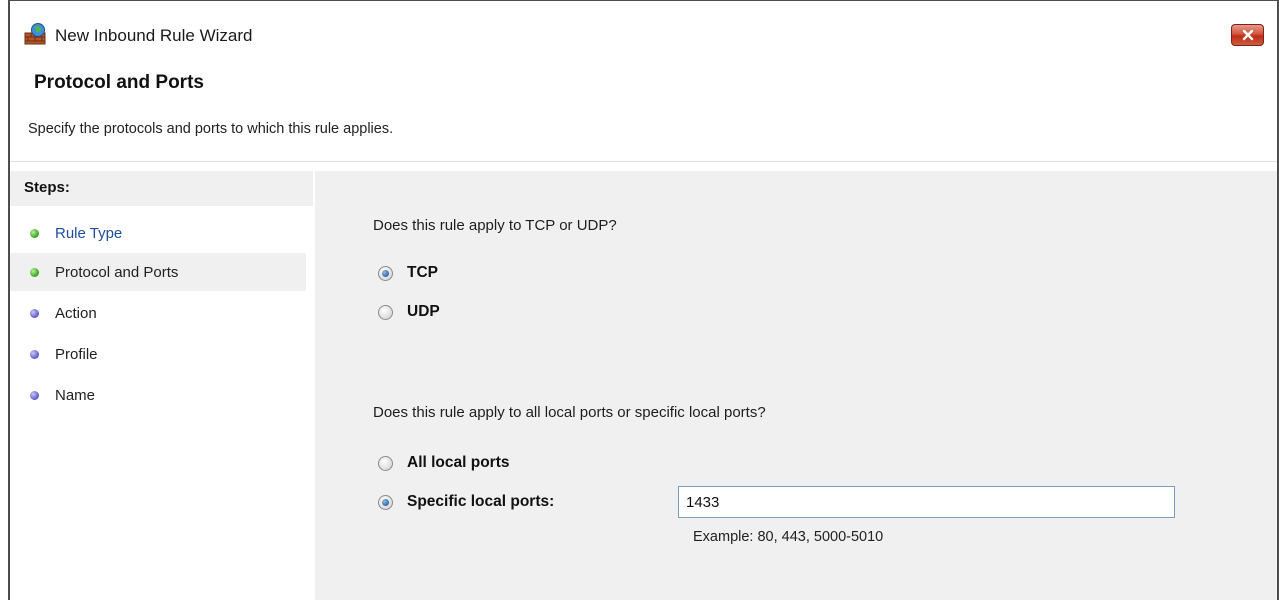  Describe the element at coordinates (788, 537) in the screenshot. I see `ports-example-hint: Example: 80, 443, 5000-5010` at that location.